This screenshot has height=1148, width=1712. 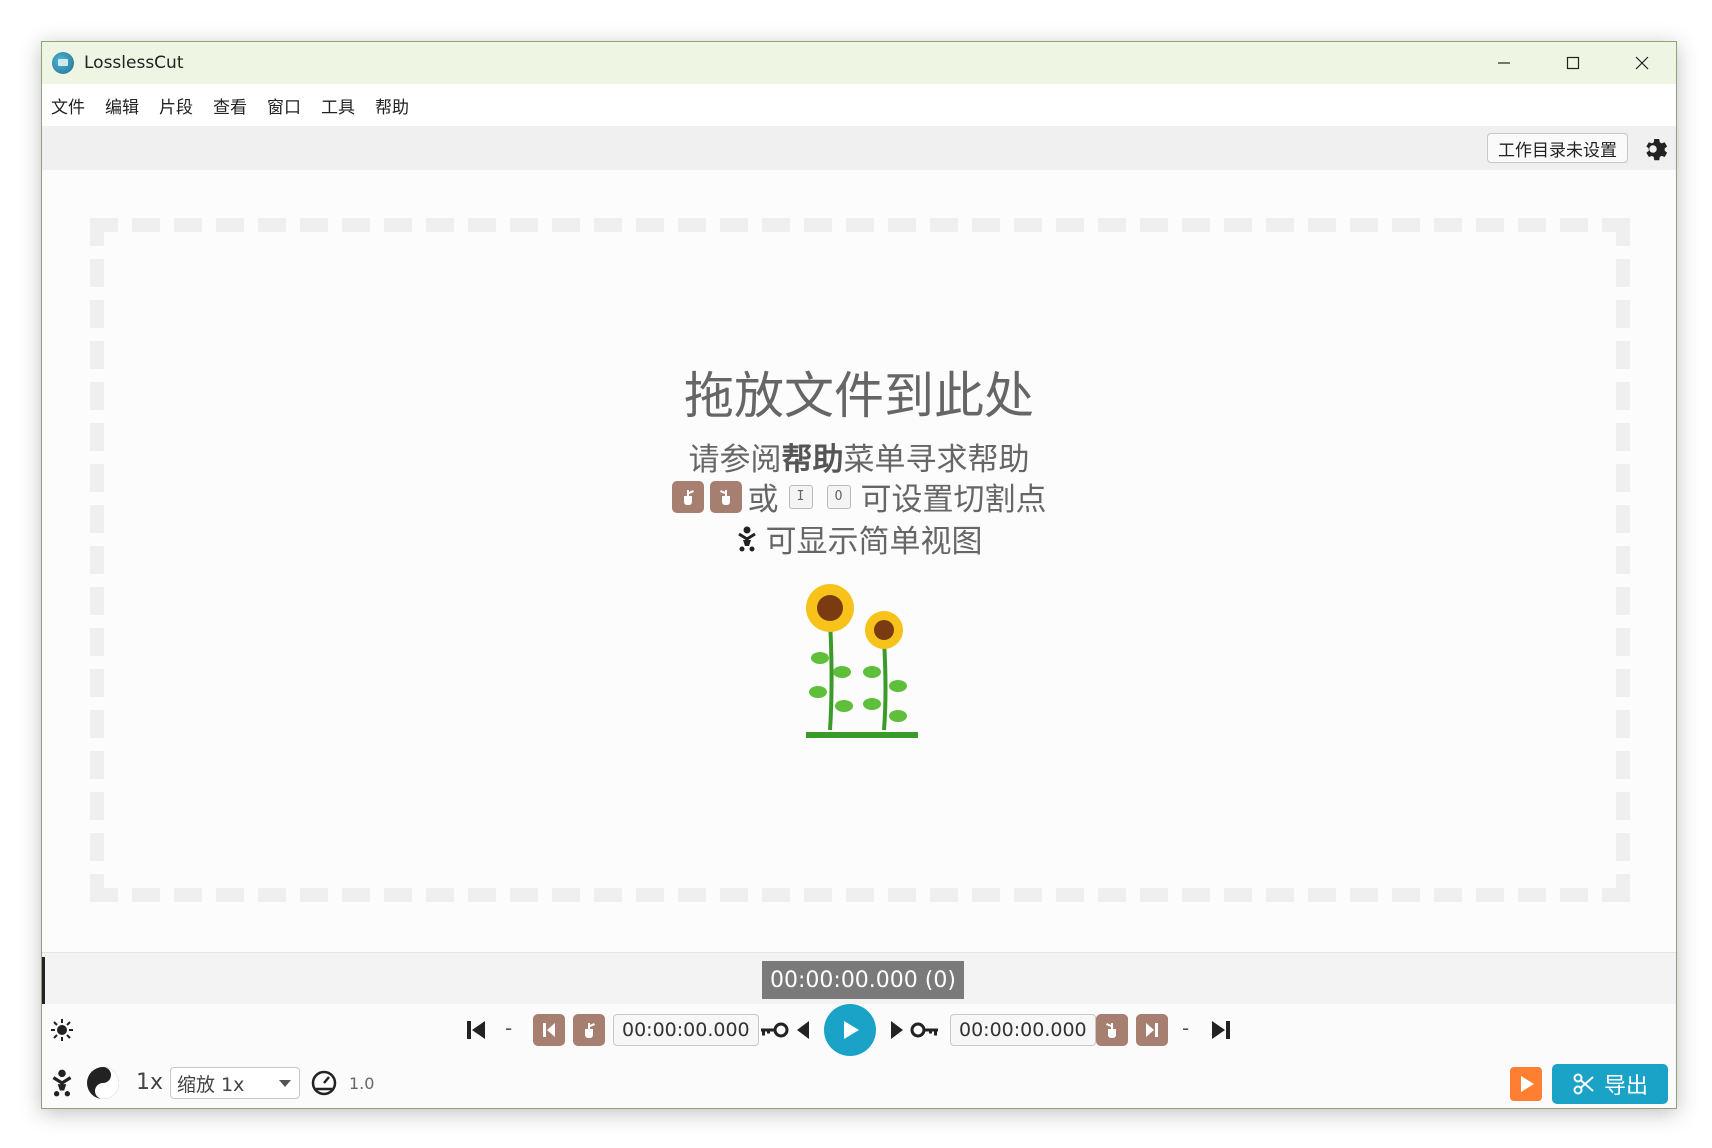 What do you see at coordinates (122, 105) in the screenshot?
I see `menu-edit: 编辑` at bounding box center [122, 105].